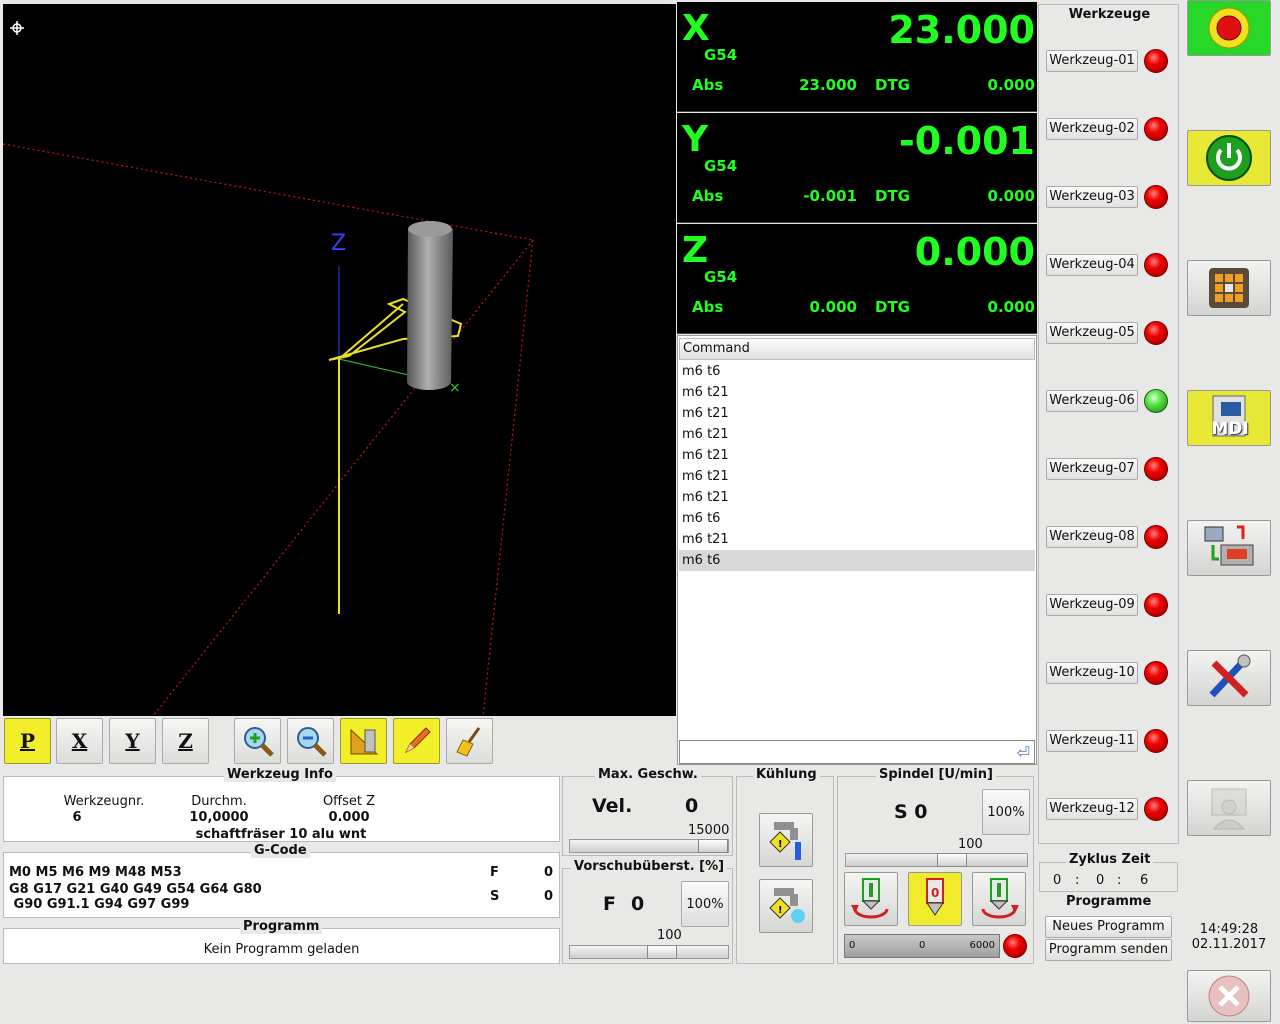 The image size is (1280, 1024). Describe the element at coordinates (185, 741) in the screenshot. I see `view-z-button: Z` at that location.